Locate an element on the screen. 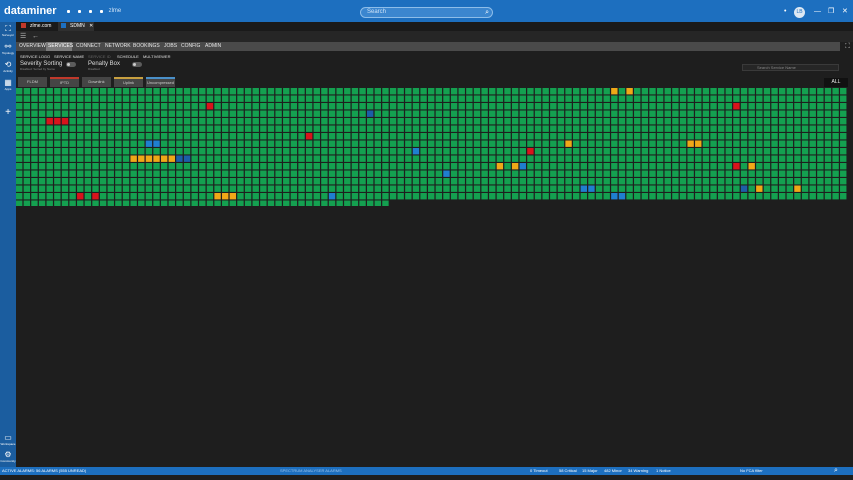 The height and width of the screenshot is (480, 853). close-card-icon: ✕ is located at coordinates (91, 26).